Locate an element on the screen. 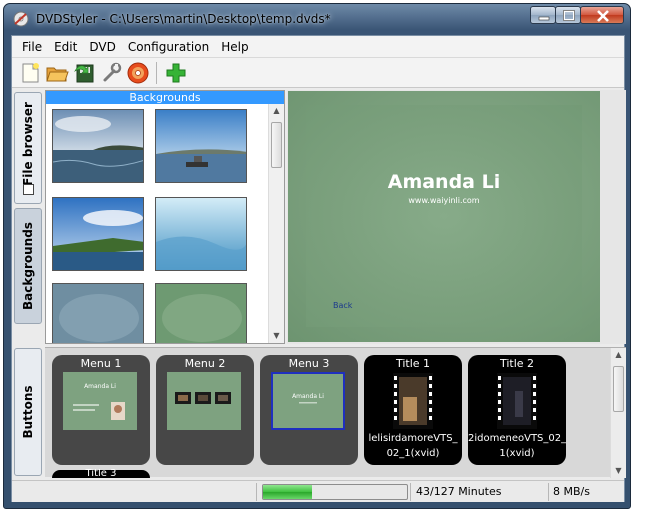 The image size is (646, 515). title-card: Title 1 lelisirdamoreVTS_ 02_1(xvid) is located at coordinates (413, 410).